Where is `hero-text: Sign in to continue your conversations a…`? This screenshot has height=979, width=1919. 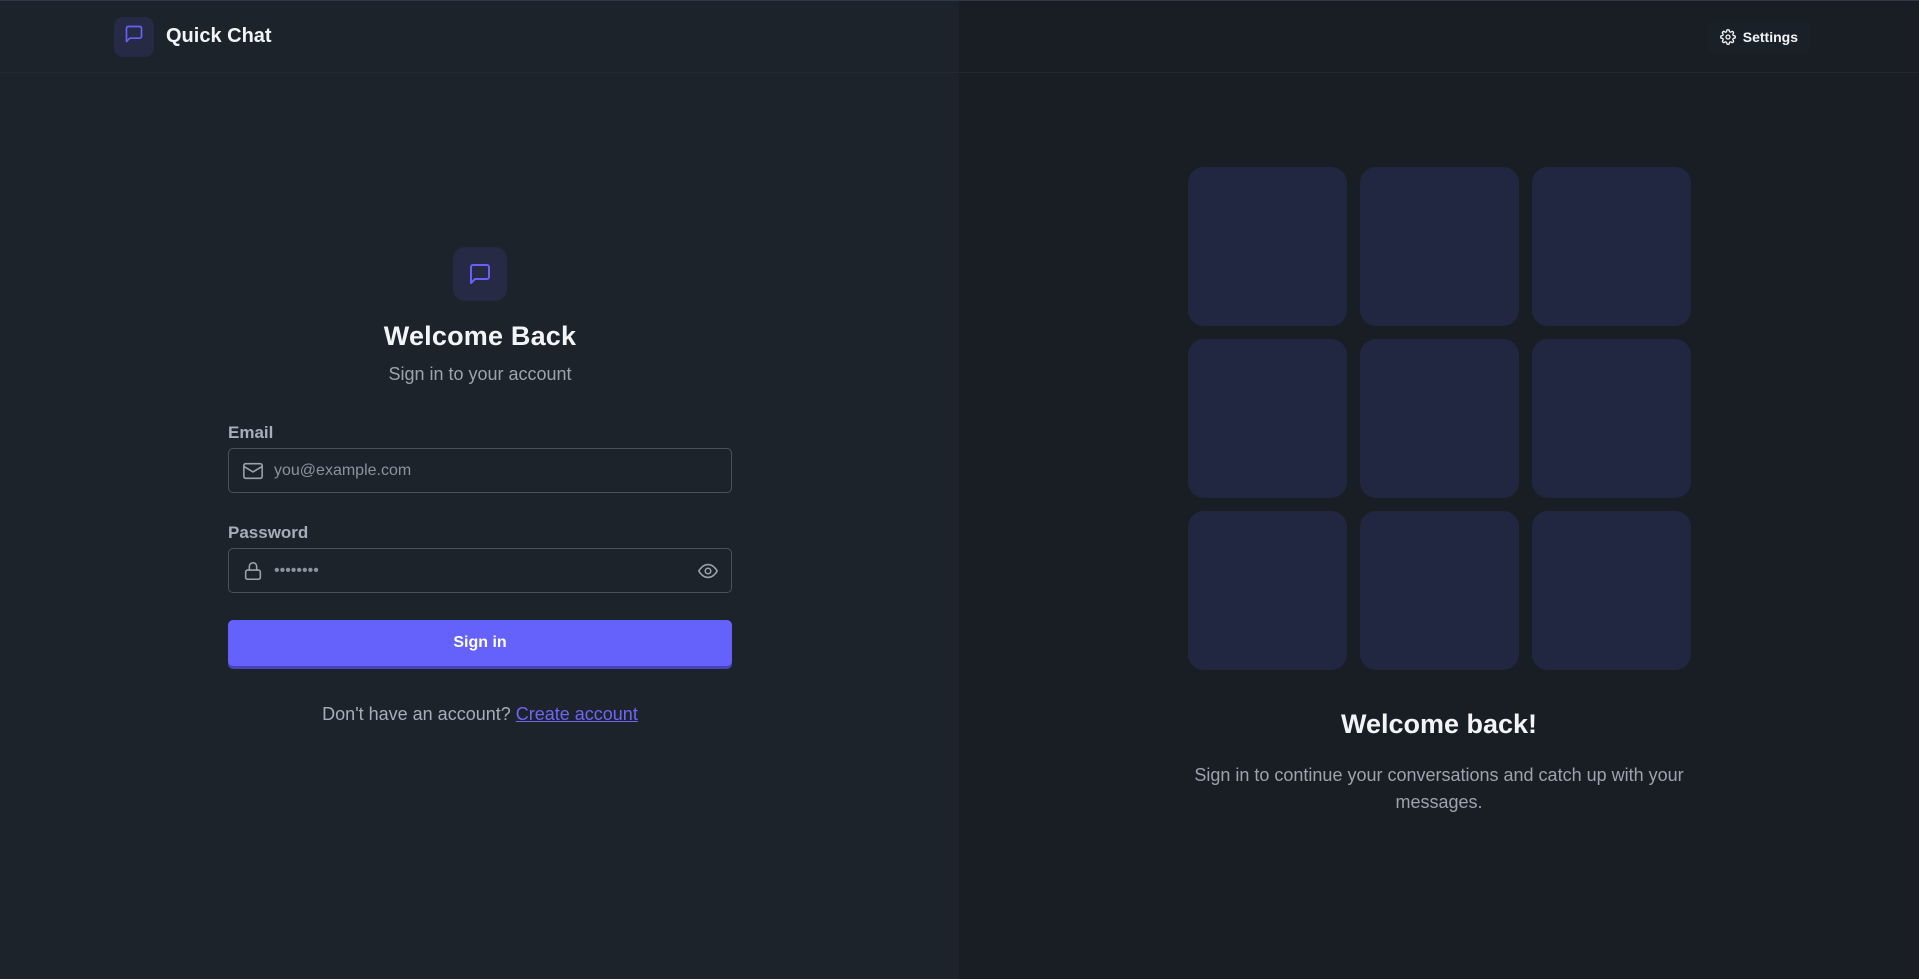 hero-text: Sign in to continue your conversations a… is located at coordinates (1439, 788).